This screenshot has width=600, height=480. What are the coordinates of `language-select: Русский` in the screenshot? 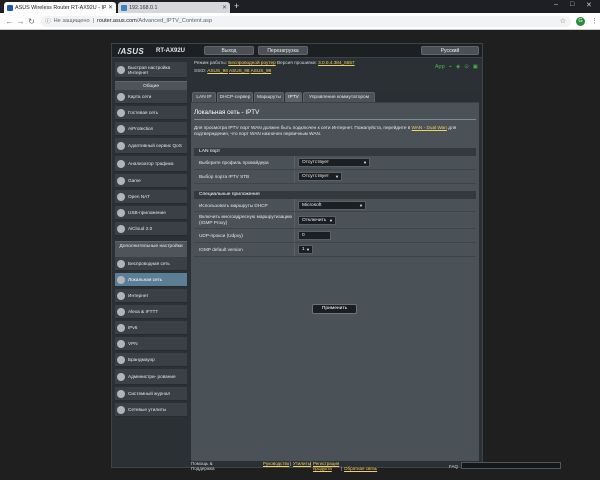 It's located at (450, 50).